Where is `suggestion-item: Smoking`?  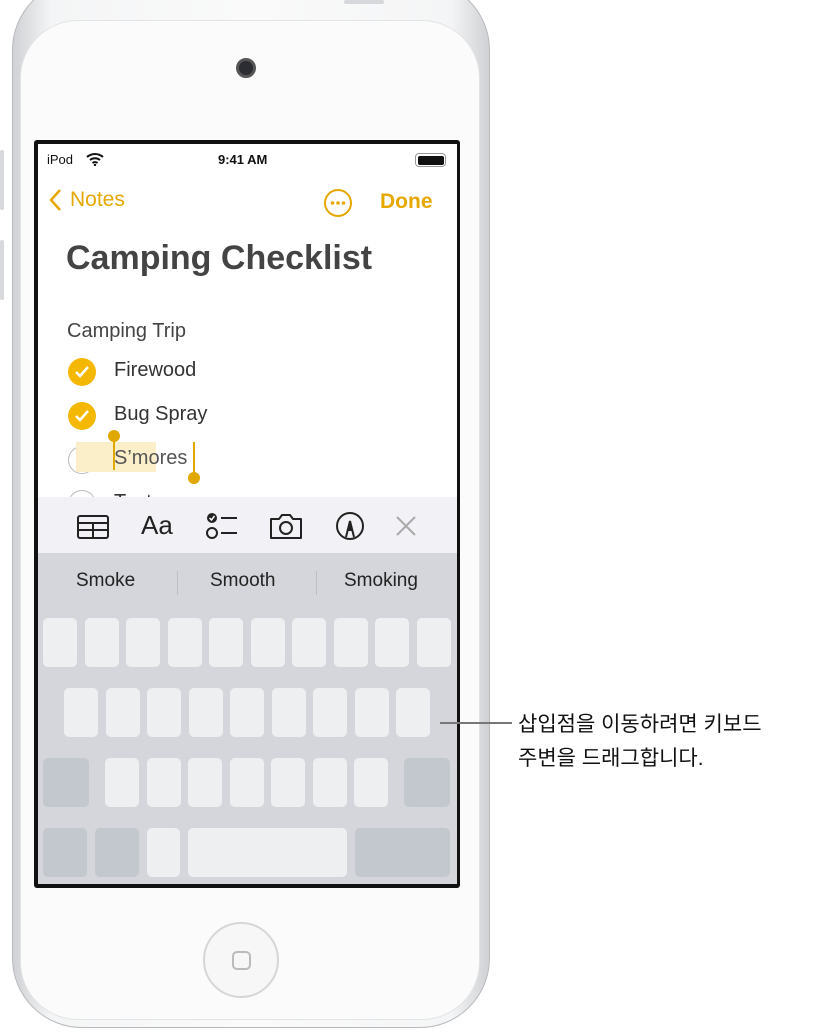
suggestion-item: Smoking is located at coordinates (381, 581).